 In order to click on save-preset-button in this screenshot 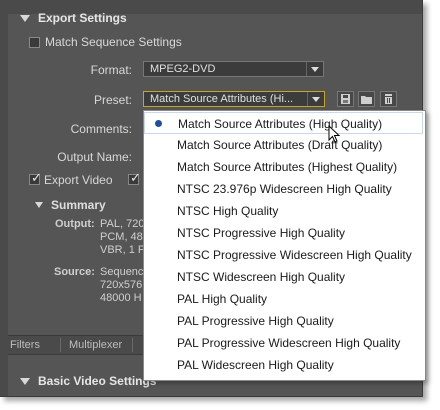, I will do `click(345, 99)`.